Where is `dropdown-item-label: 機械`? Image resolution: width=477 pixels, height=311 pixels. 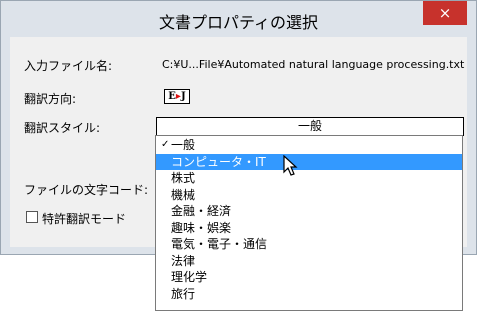 dropdown-item-label: 機械 is located at coordinates (183, 194).